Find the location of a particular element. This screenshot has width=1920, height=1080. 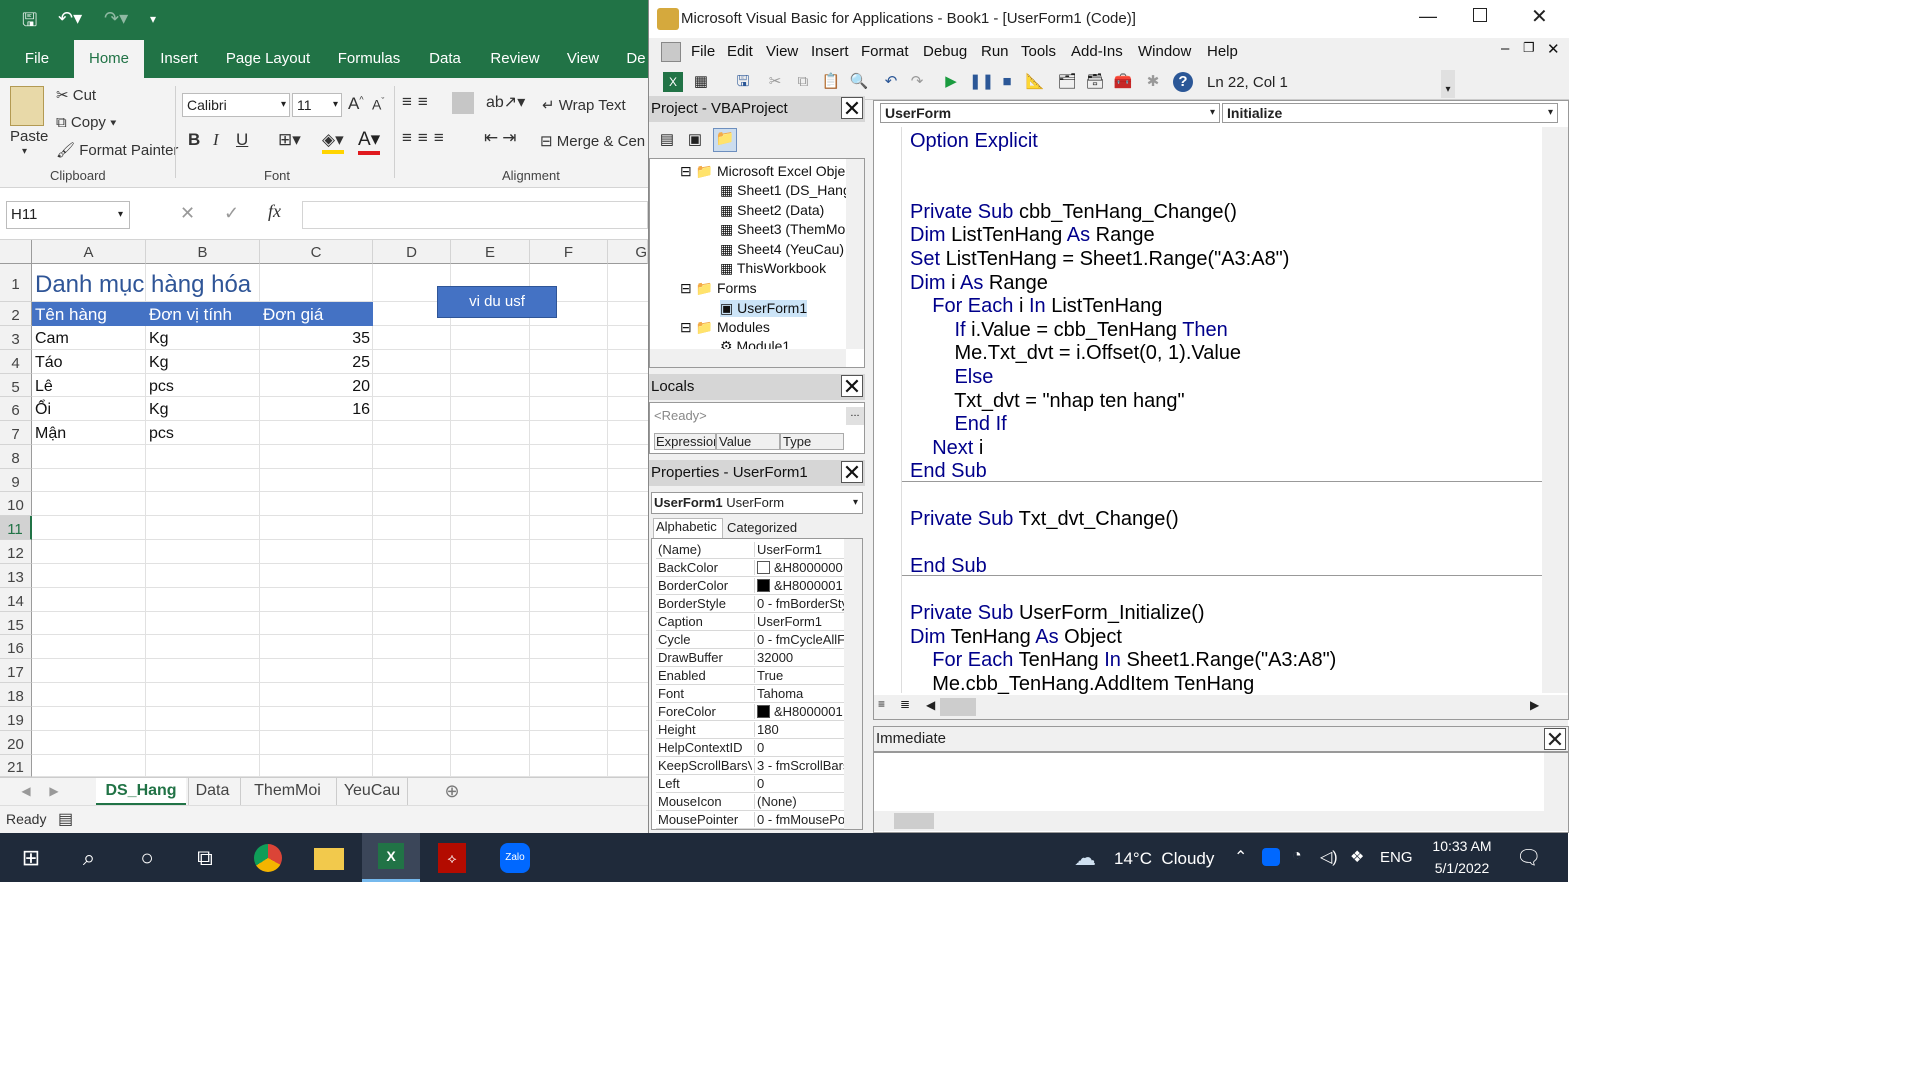

code-line: Dim ListTenHang As Range is located at coordinates (1032, 235).